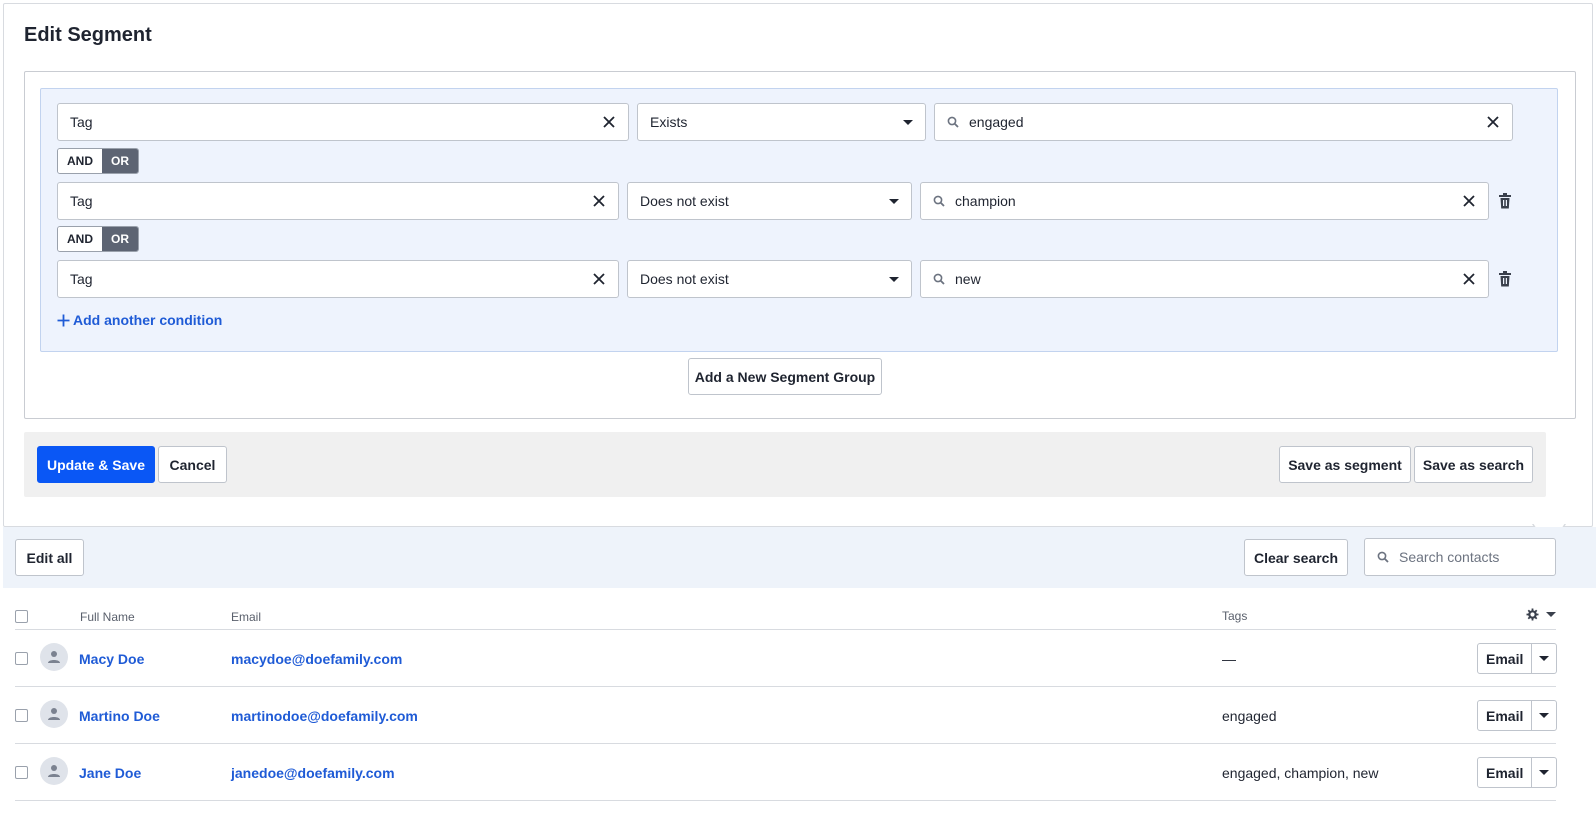 This screenshot has width=1596, height=815. Describe the element at coordinates (769, 279) in the screenshot. I see `condition-3-operator-select: Does not exist` at that location.